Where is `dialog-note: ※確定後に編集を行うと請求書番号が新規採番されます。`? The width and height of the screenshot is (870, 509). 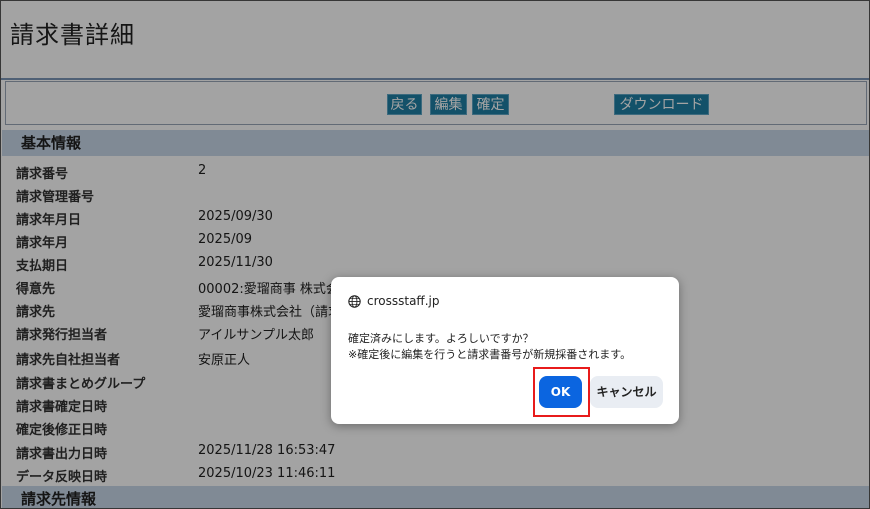
dialog-note: ※確定後に編集を行うと請求書番号が新規採番されます。 is located at coordinates (490, 354).